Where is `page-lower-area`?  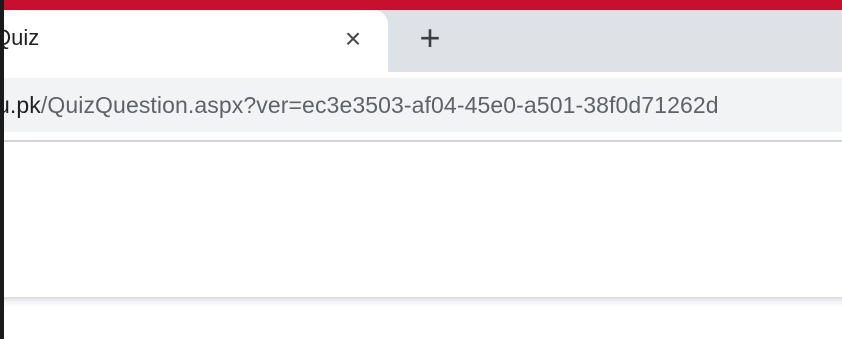
page-lower-area is located at coordinates (421, 323).